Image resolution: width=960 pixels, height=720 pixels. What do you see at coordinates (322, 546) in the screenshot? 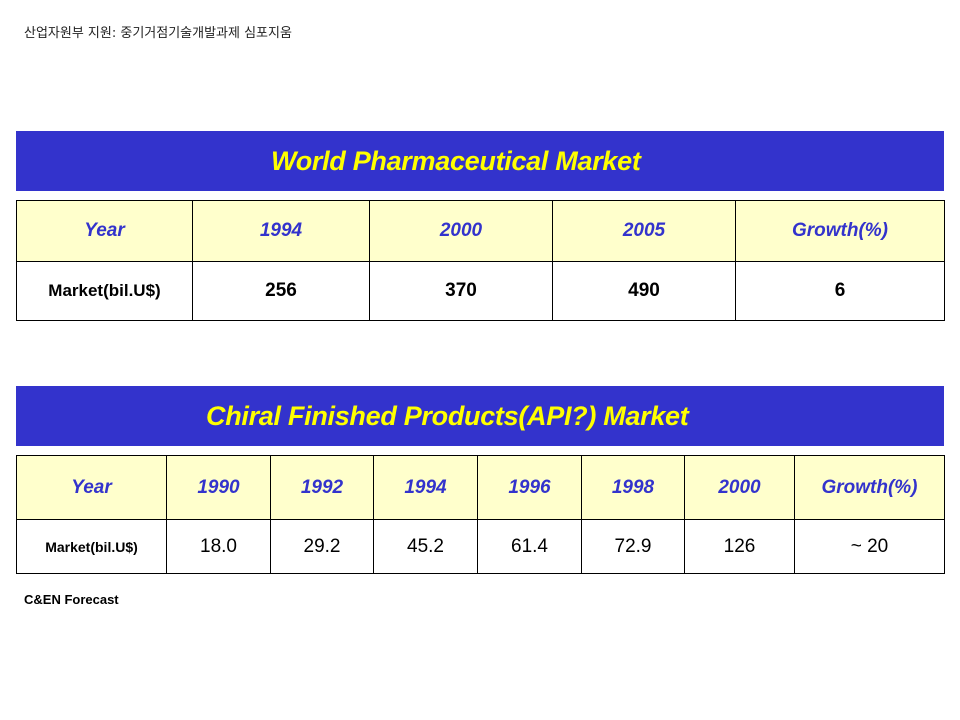
I see `chiral-value-cell: 29.2` at bounding box center [322, 546].